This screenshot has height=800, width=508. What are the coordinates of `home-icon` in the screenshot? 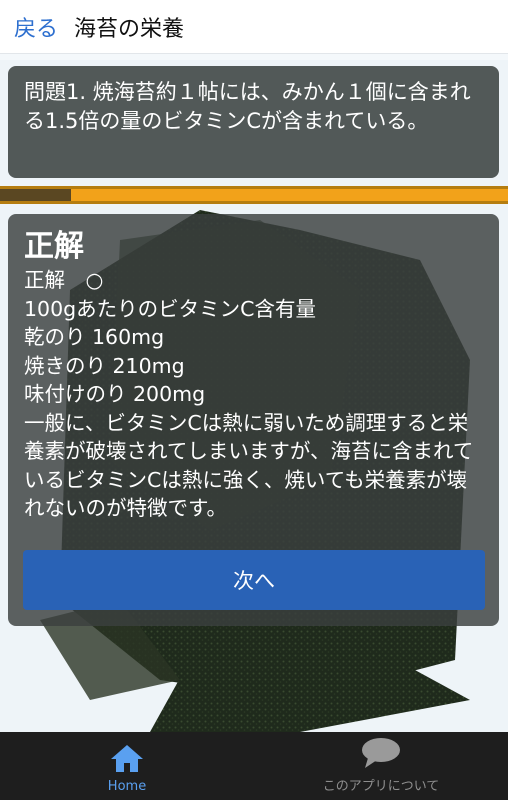 It's located at (127, 760).